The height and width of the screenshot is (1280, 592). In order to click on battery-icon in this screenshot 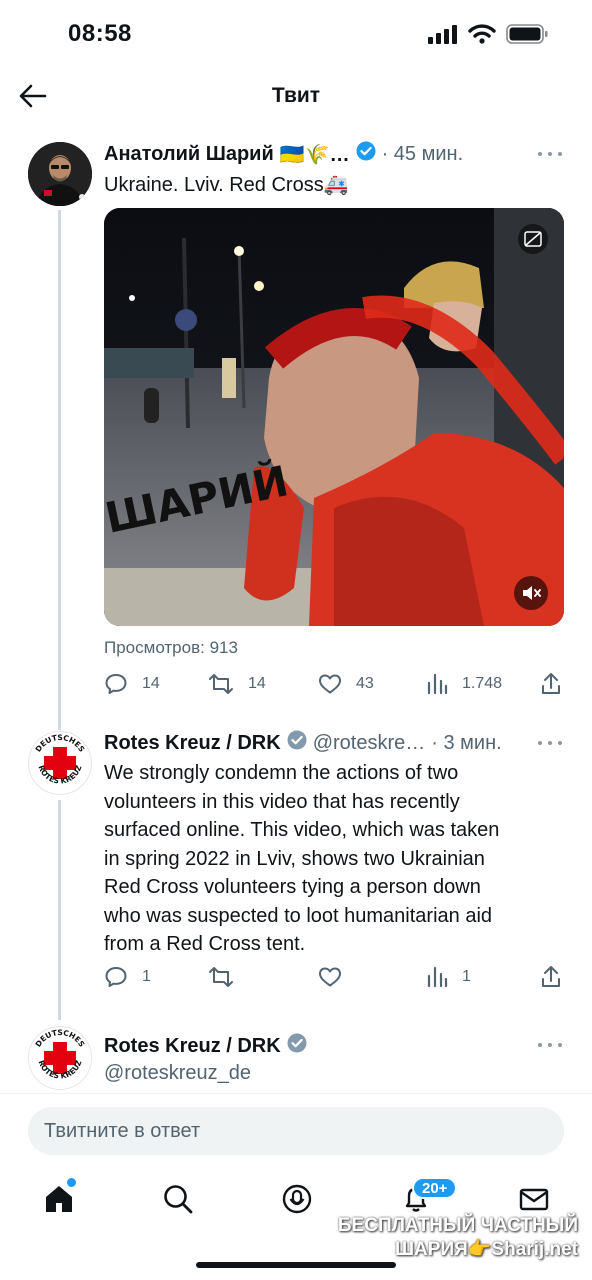, I will do `click(527, 34)`.